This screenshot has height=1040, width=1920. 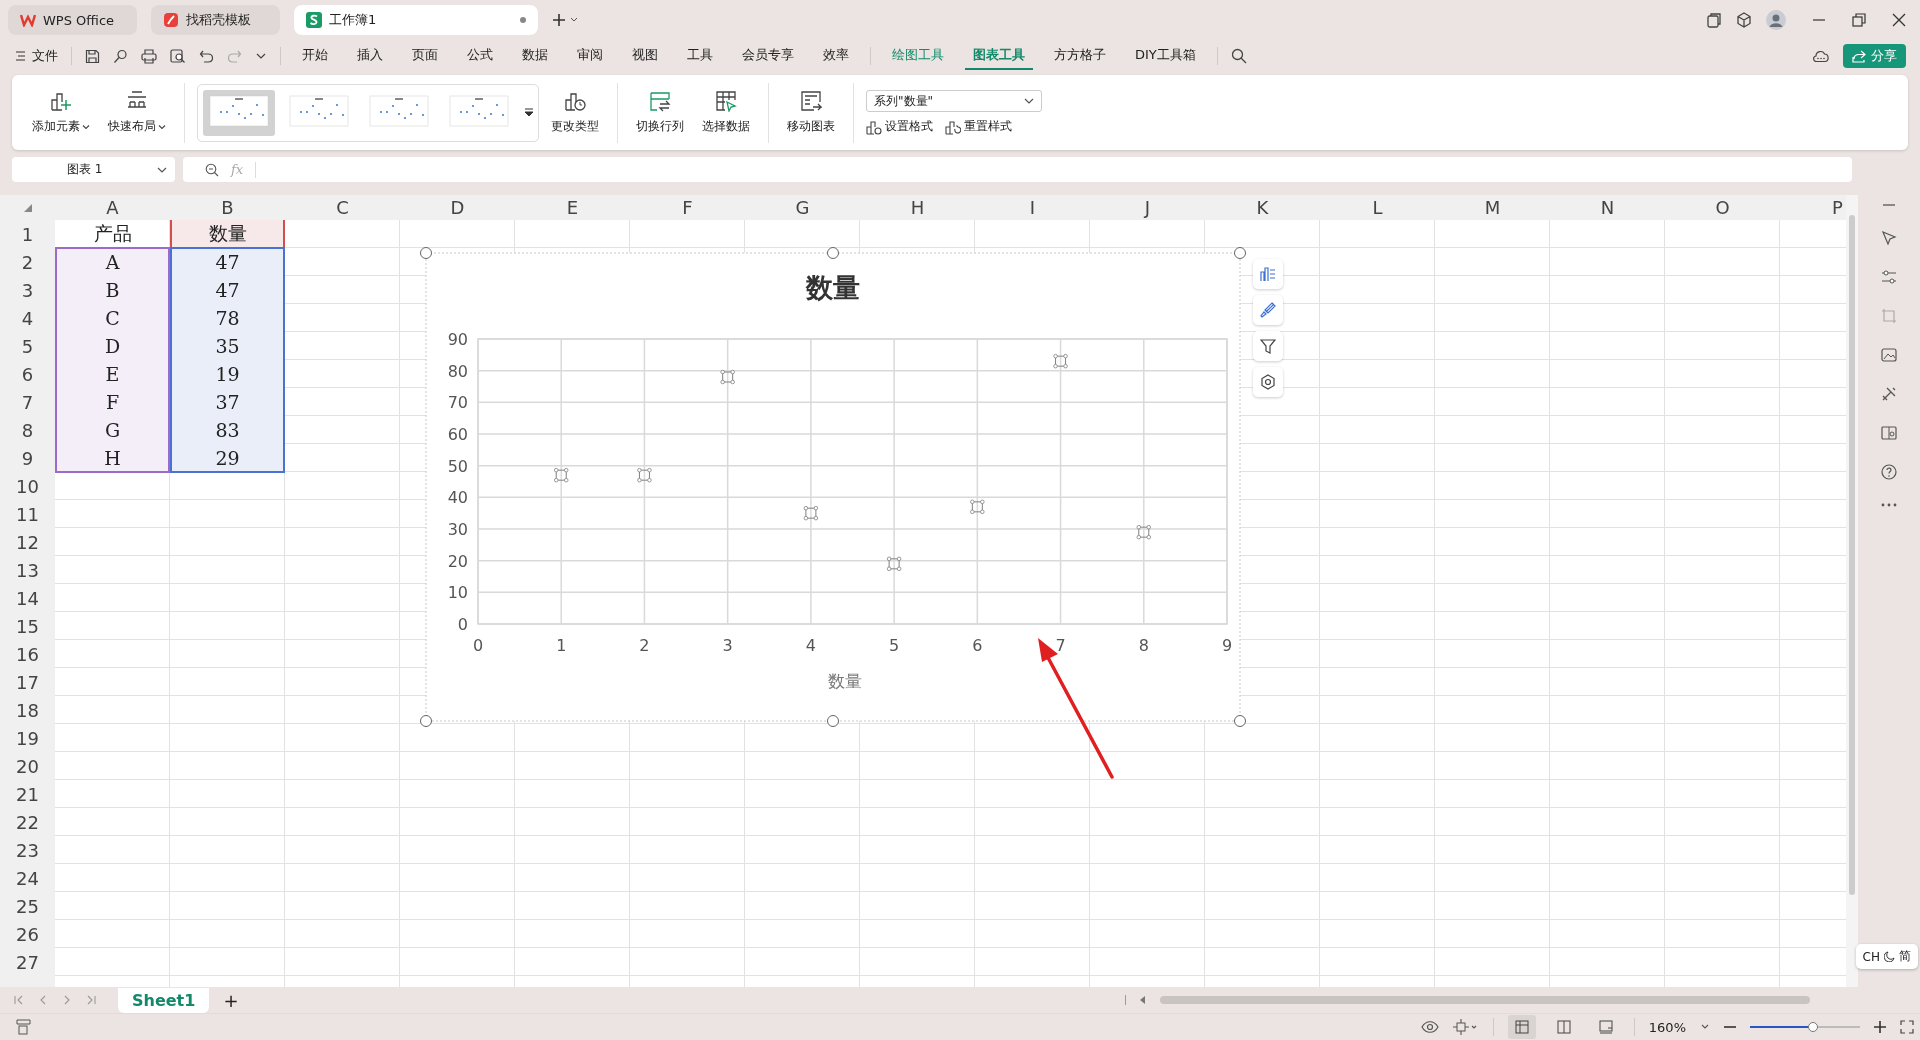 I want to click on collapse-icon, so click(x=1889, y=205).